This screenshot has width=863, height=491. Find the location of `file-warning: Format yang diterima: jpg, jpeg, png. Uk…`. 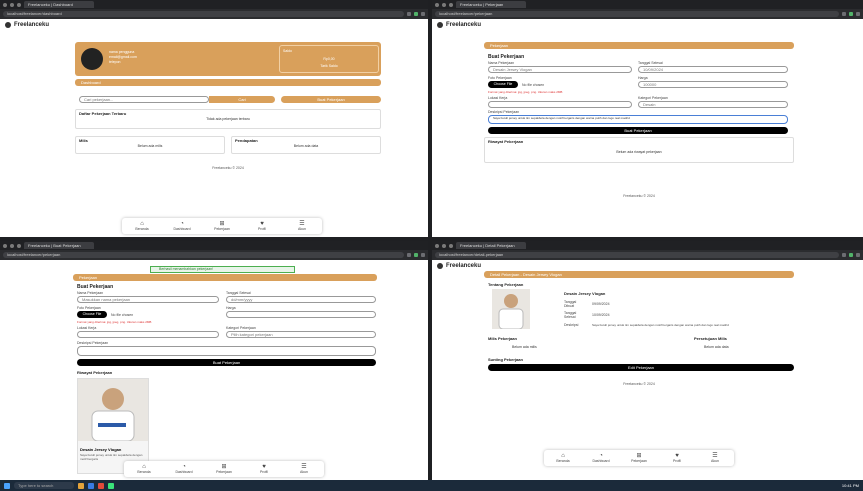

file-warning: Format yang diterima: jpg, jpeg, png. Uk… is located at coordinates (114, 322).